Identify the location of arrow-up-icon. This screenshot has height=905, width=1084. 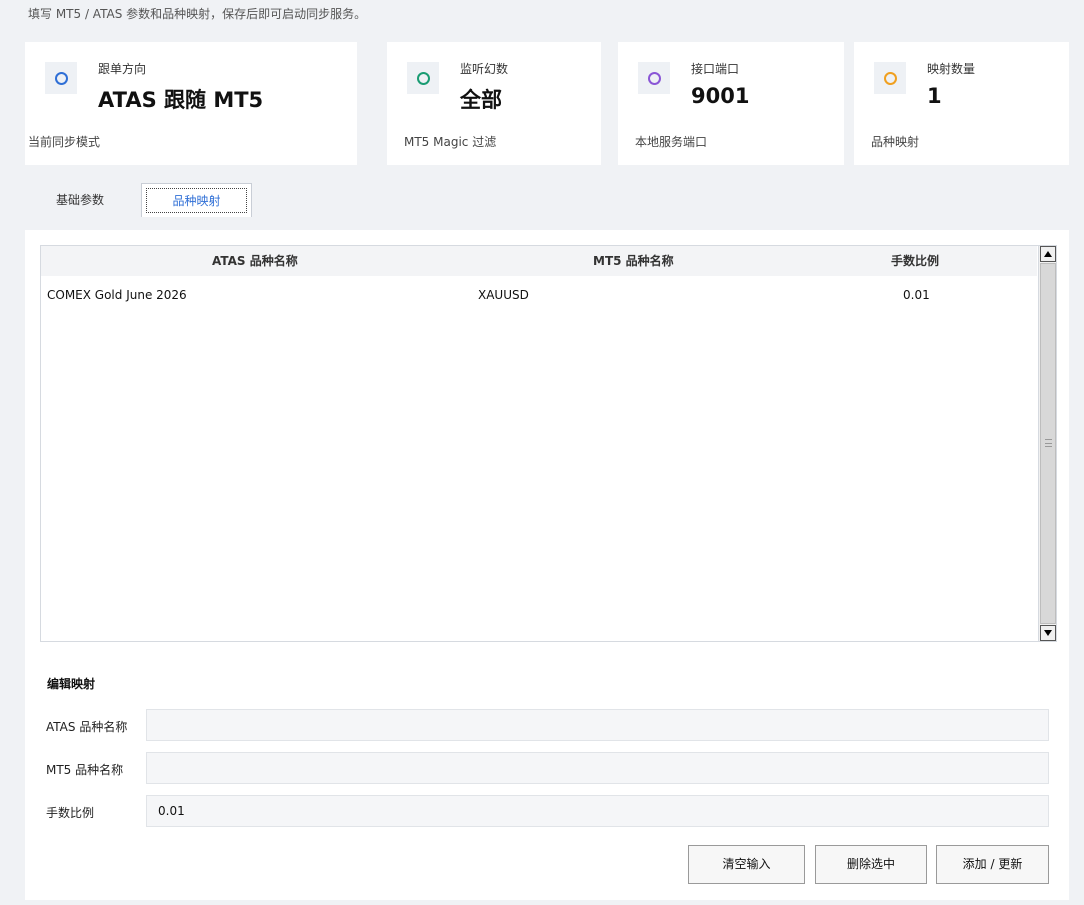
(1048, 254).